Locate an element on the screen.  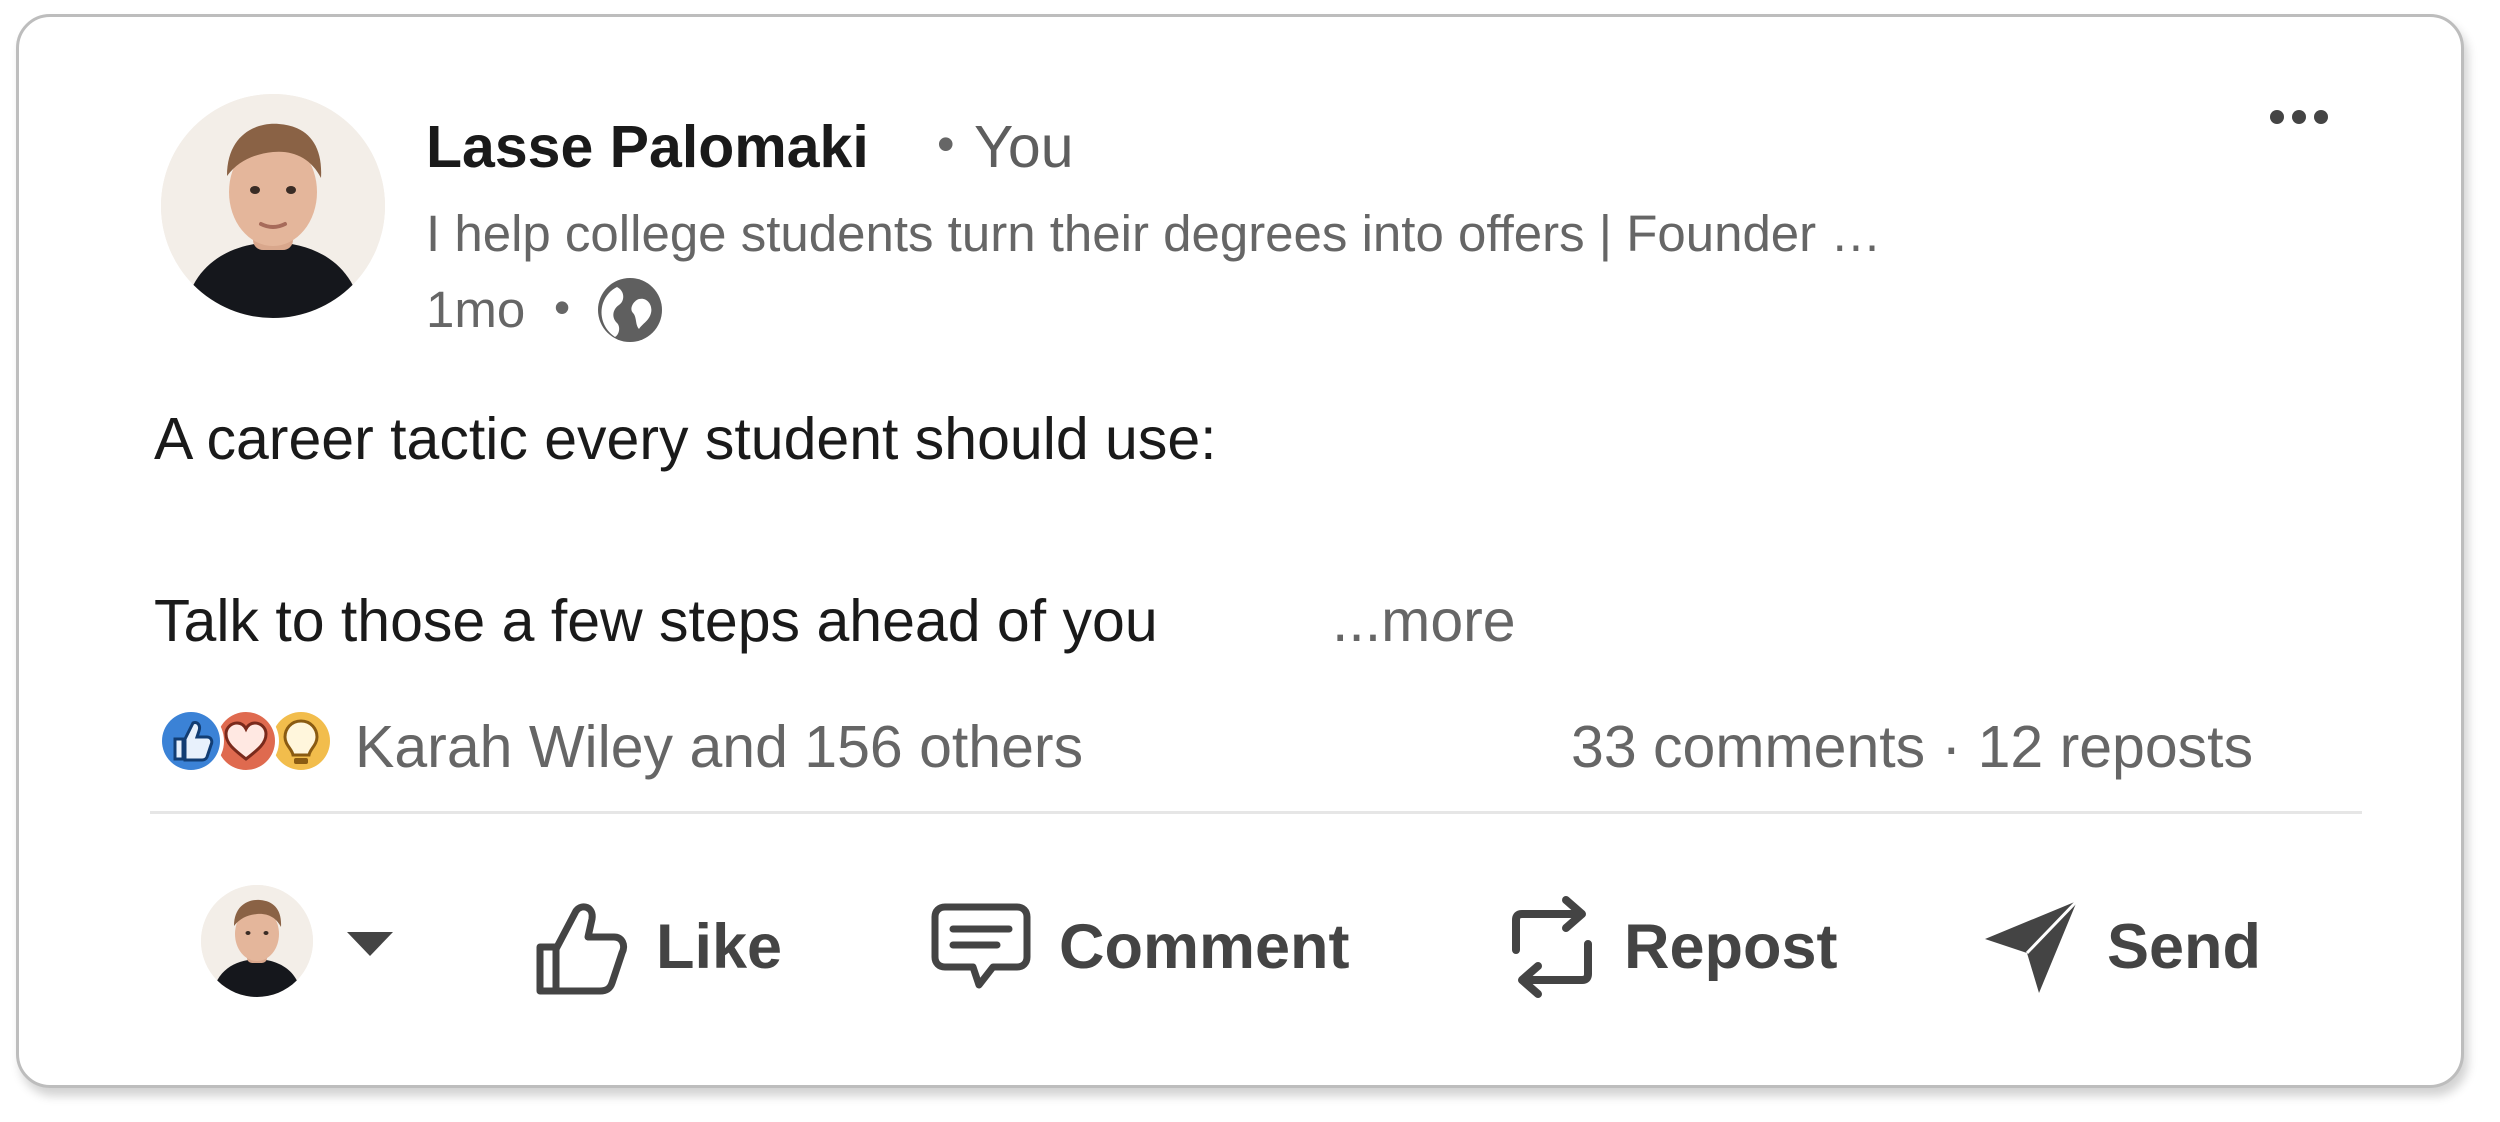
see-more-link: ...more is located at coordinates (1424, 621).